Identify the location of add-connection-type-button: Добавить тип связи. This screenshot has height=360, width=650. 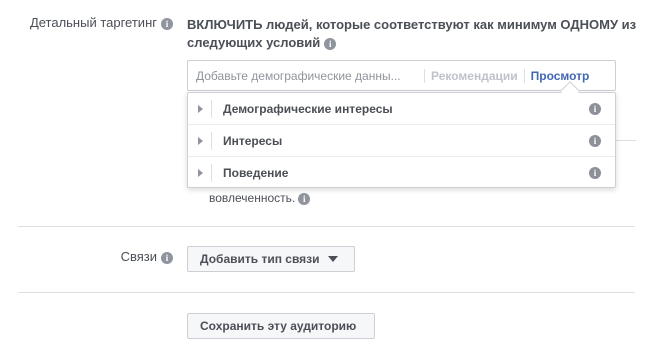
(271, 259).